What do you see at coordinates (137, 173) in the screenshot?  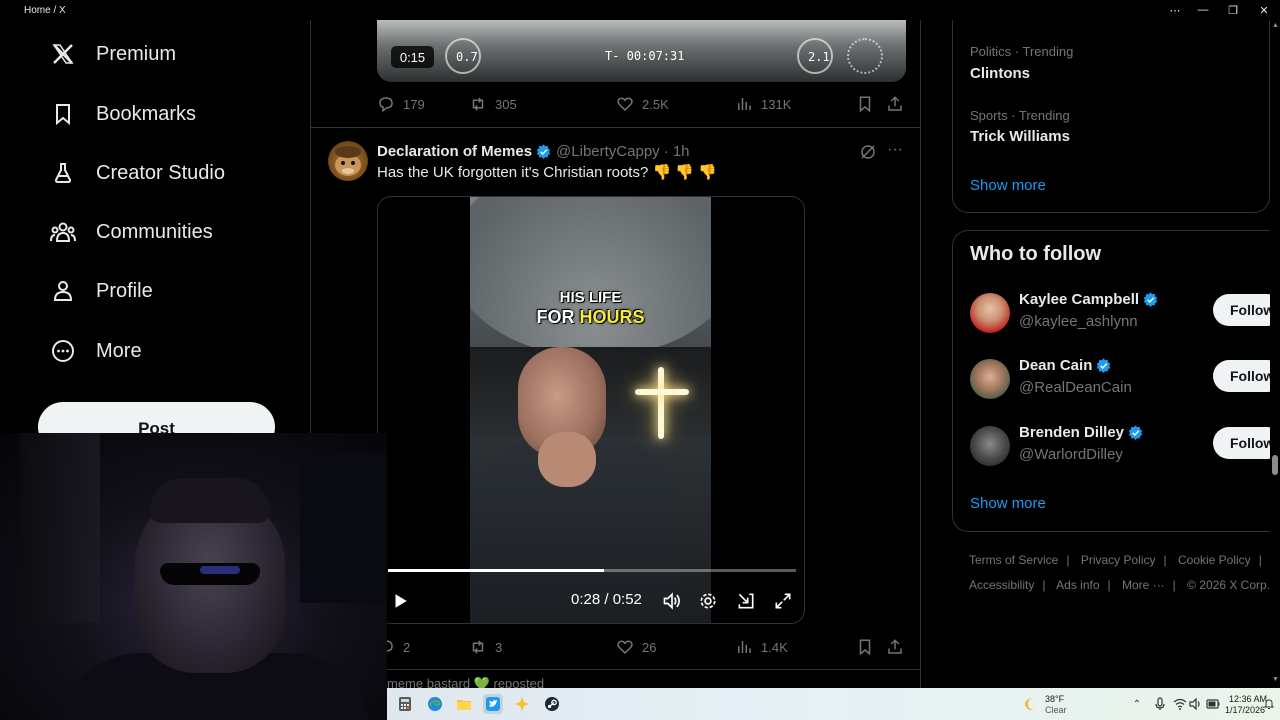 I see `sidebar-item-creator-studio: Creator Studio` at bounding box center [137, 173].